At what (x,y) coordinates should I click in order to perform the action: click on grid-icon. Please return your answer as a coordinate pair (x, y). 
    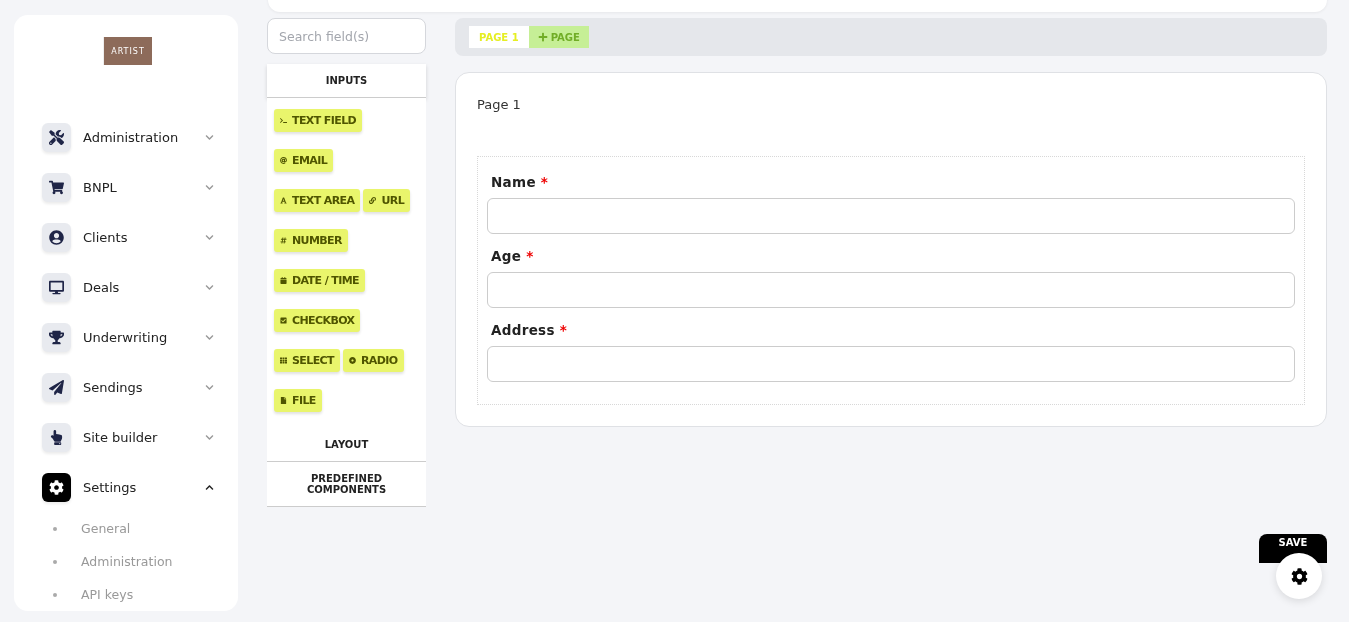
    Looking at the image, I should click on (283, 360).